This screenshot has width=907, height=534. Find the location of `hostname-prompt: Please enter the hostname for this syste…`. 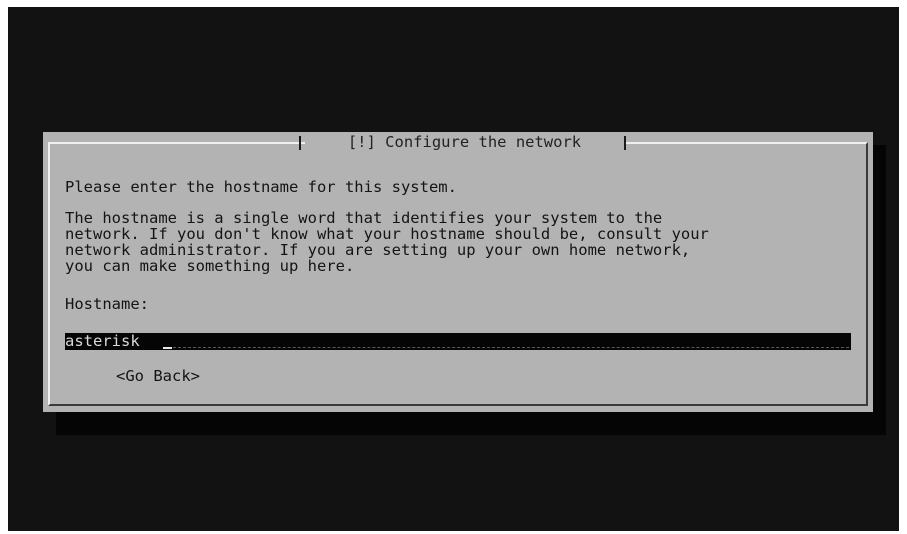

hostname-prompt: Please enter the hostname for this syste… is located at coordinates (261, 187).